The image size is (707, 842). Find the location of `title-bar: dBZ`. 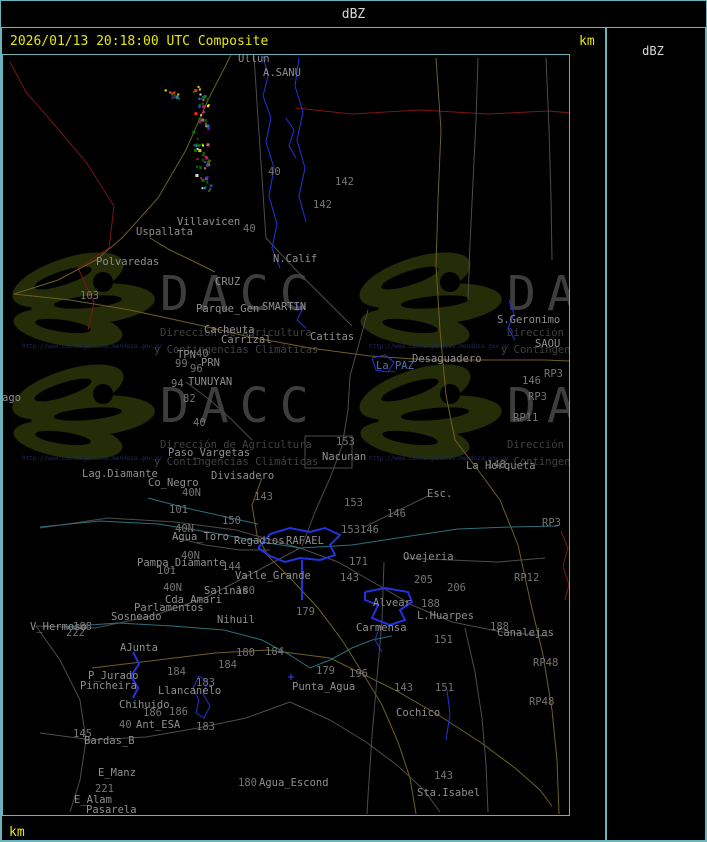

title-bar: dBZ is located at coordinates (353, 14).